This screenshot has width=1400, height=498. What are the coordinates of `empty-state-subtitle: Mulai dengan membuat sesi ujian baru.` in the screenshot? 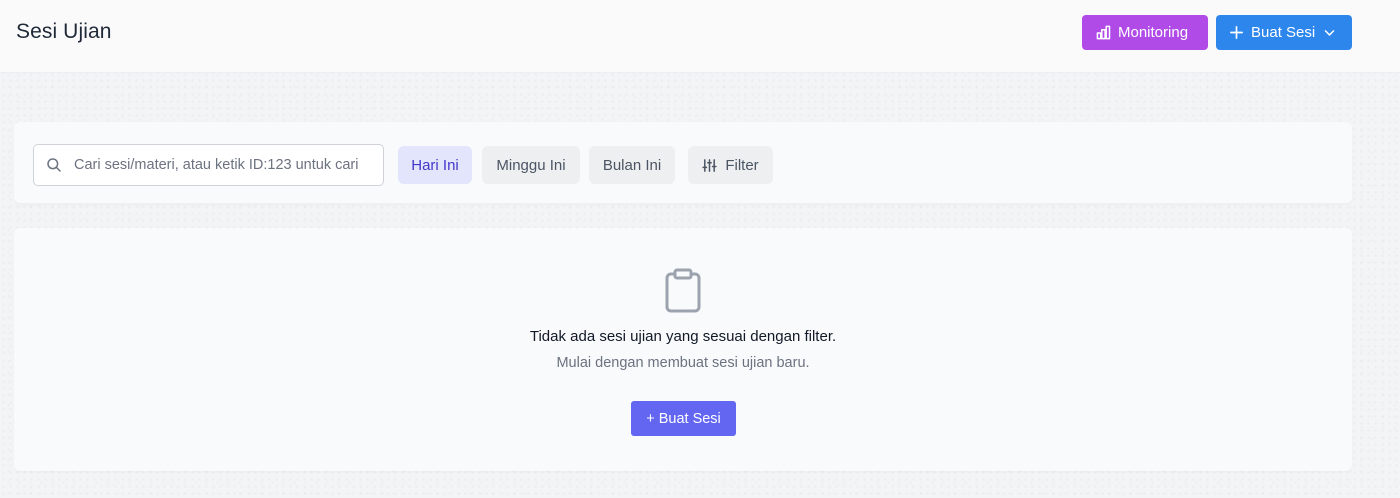 It's located at (683, 363).